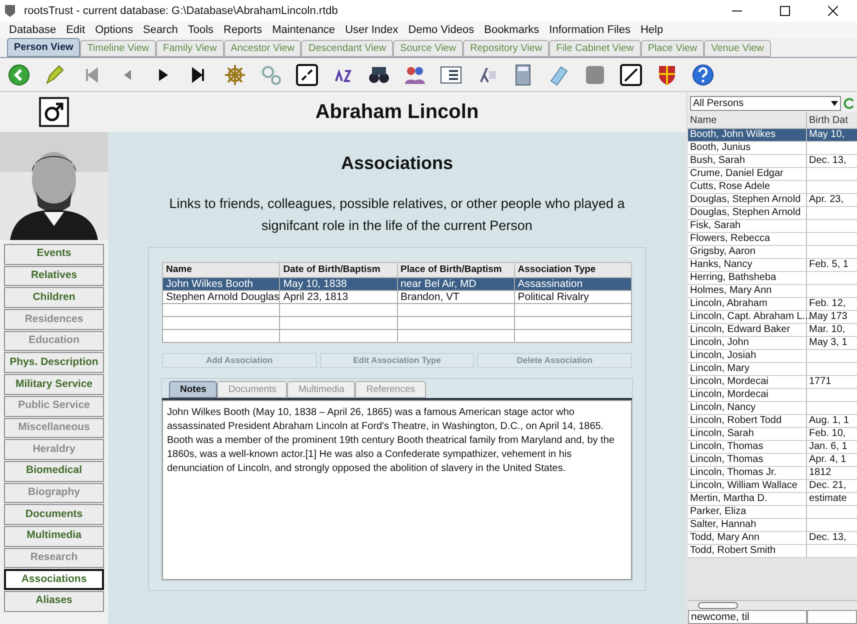 The width and height of the screenshot is (857, 624). I want to click on person-row: Lincoln, Capt. Abraham L...May 173, so click(772, 317).